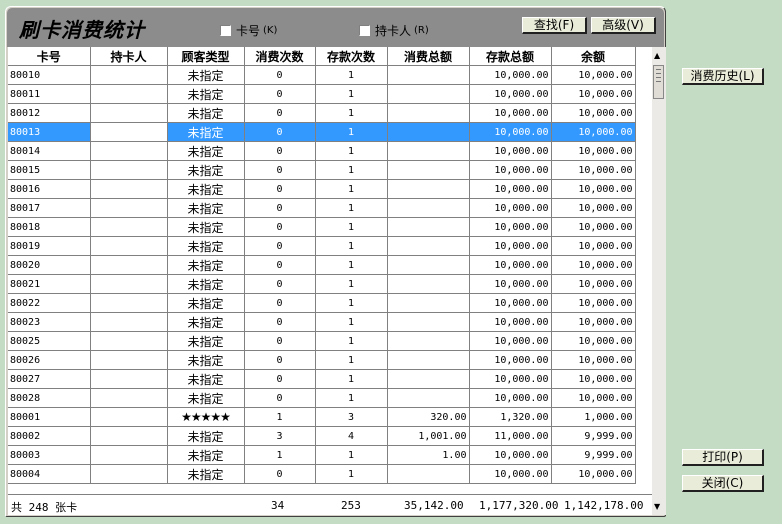  Describe the element at coordinates (322, 208) in the screenshot. I see `table-row: 80017 未指定 0 1 10,000.00 10,000.00` at that location.